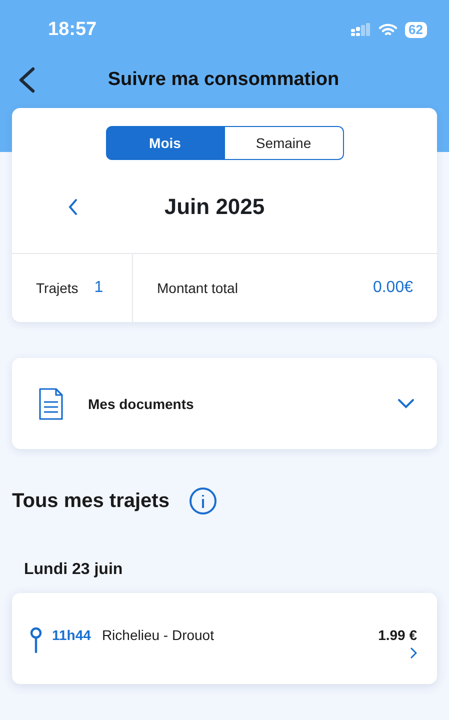 Image resolution: width=449 pixels, height=720 pixels. Describe the element at coordinates (51, 404) in the screenshot. I see `document-icon` at that location.